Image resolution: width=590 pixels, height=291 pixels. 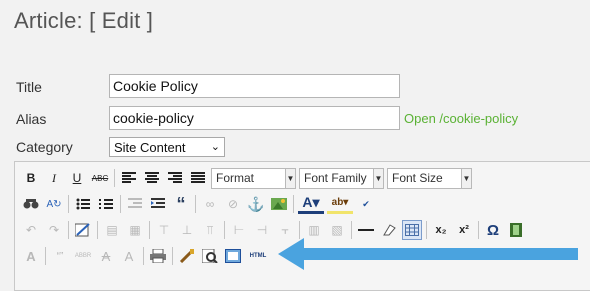 I want to click on italic-button: I, so click(x=54, y=178).